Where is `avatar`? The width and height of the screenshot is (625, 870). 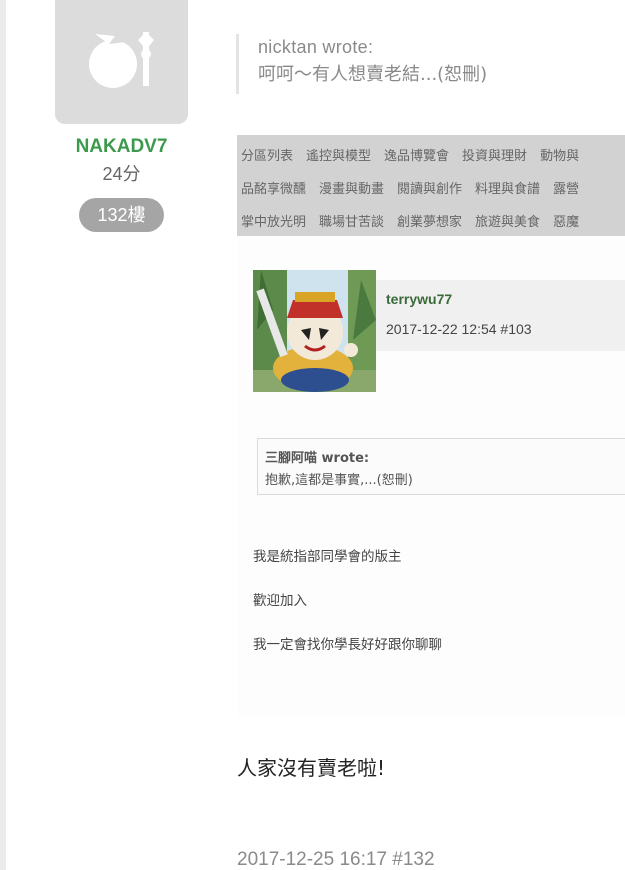
avatar is located at coordinates (121, 62).